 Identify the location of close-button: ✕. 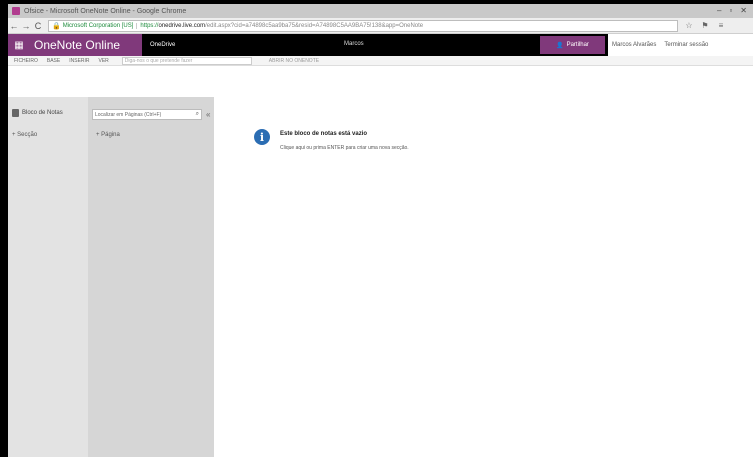
(743, 10).